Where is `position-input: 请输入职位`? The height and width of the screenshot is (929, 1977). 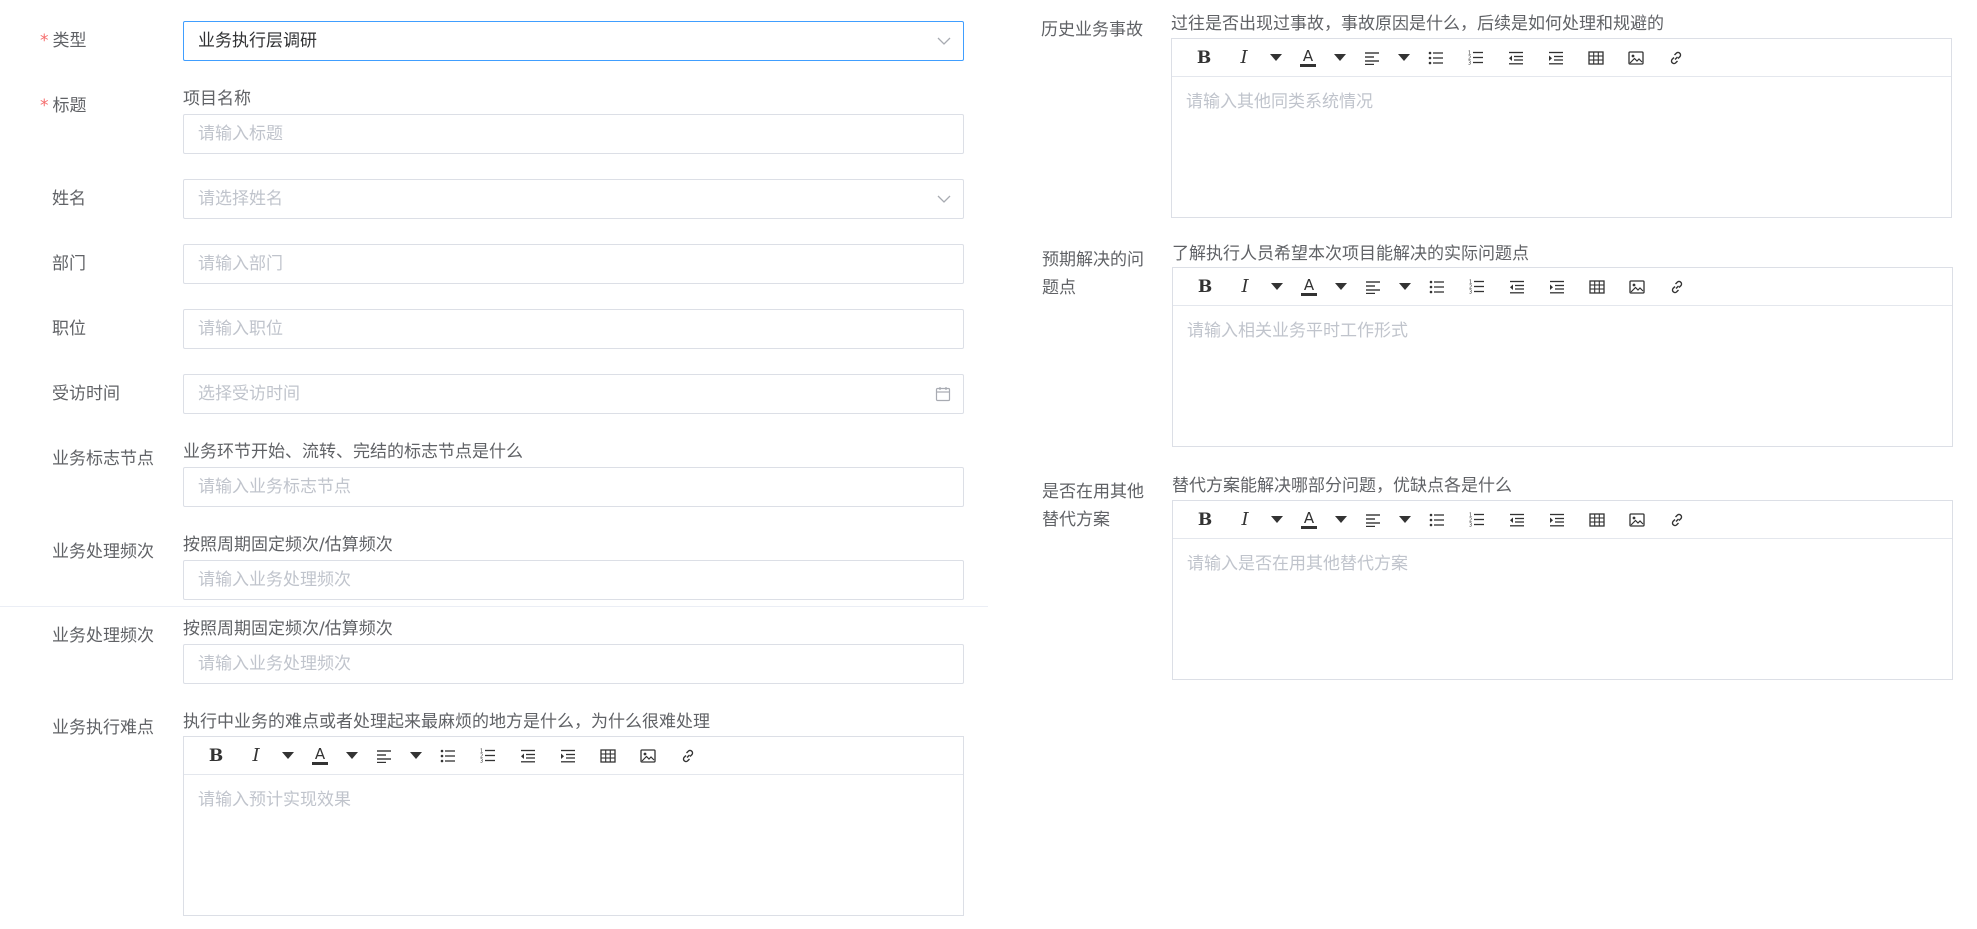 position-input: 请输入职位 is located at coordinates (573, 329).